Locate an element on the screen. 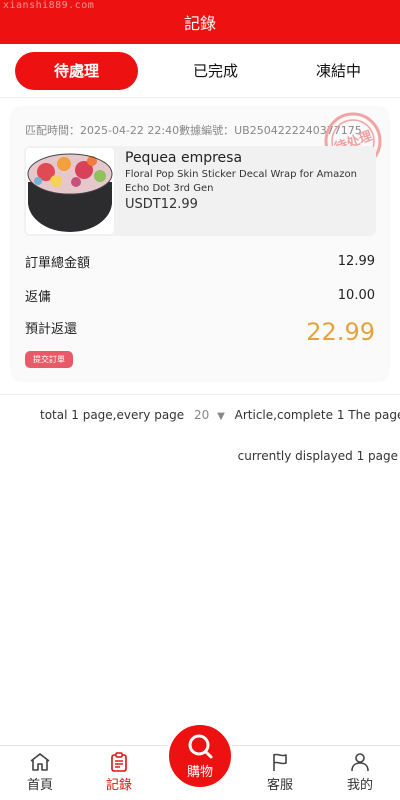  product-image is located at coordinates (70, 191).